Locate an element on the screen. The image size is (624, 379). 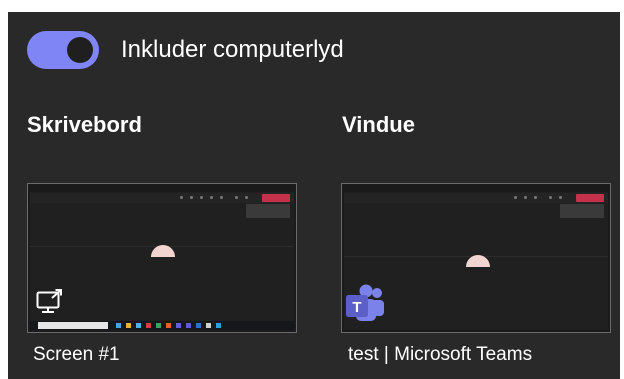
svg-text: T is located at coordinates (356, 307).